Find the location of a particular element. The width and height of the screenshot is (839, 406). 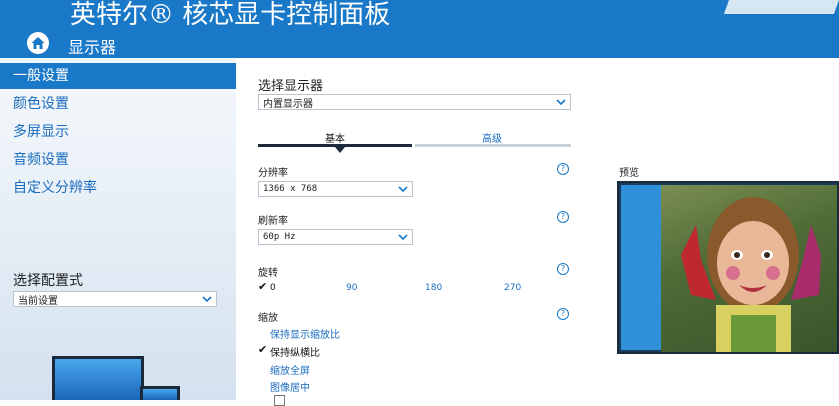

app-title: 英特尔® 核芯显卡控制面板 is located at coordinates (230, 15).